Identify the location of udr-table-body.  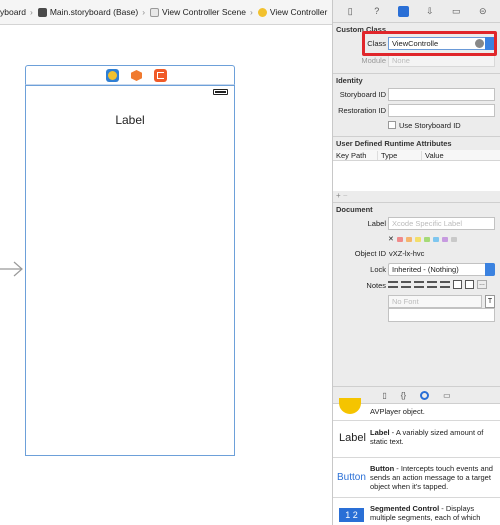
(416, 176).